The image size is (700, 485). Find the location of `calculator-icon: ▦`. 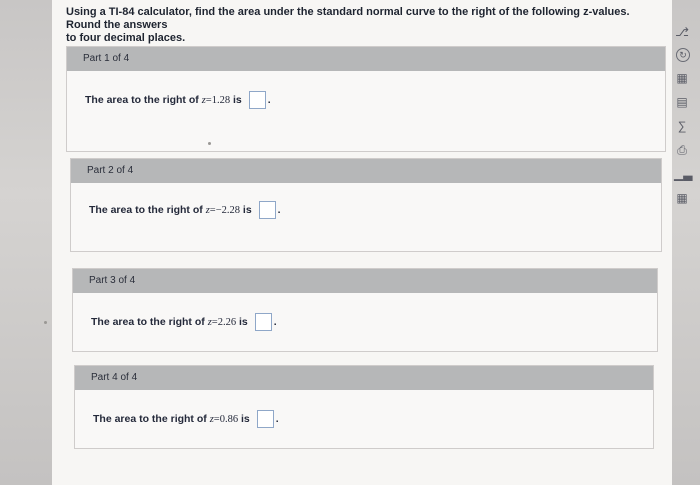

calculator-icon: ▦ is located at coordinates (682, 78).